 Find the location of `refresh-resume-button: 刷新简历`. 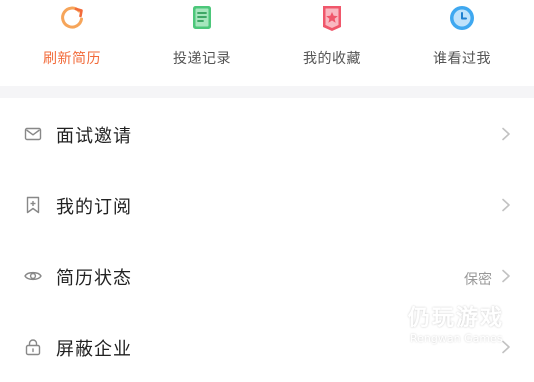

refresh-resume-button: 刷新简历 is located at coordinates (72, 43).